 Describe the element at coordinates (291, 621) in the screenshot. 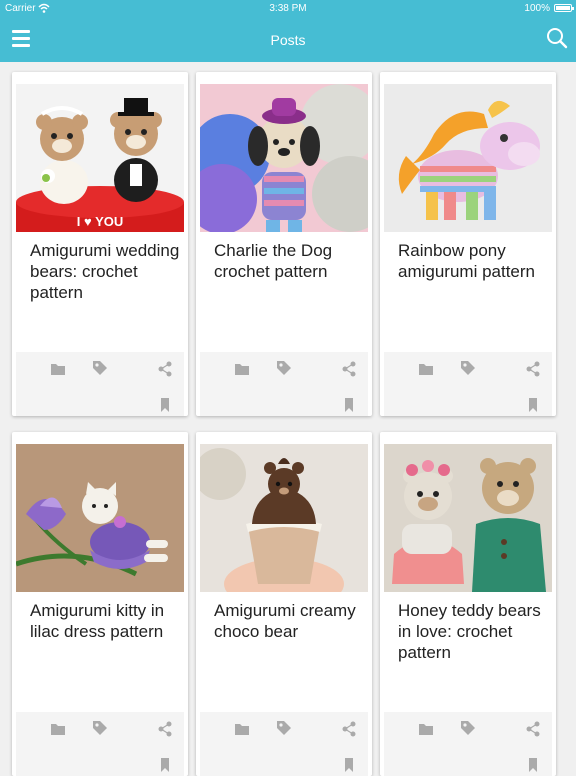

I see `post-title: Amigurumi creamy choco bear` at that location.